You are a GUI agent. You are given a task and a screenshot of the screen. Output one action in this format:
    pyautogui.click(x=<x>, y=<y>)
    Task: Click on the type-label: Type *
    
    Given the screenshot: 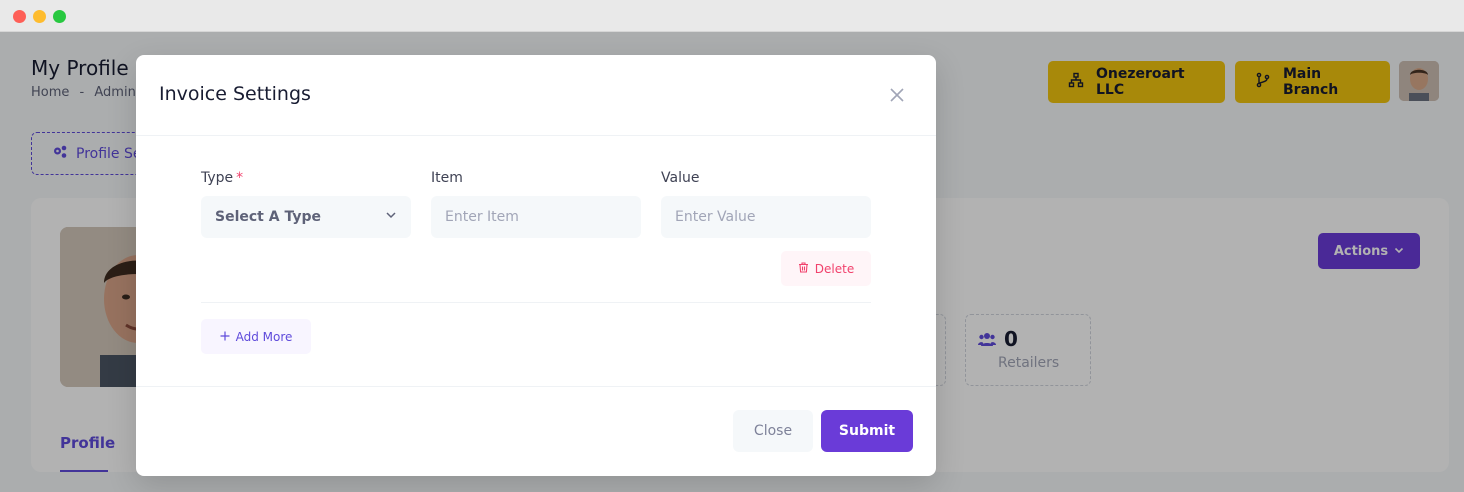 What is the action you would take?
    pyautogui.click(x=222, y=178)
    